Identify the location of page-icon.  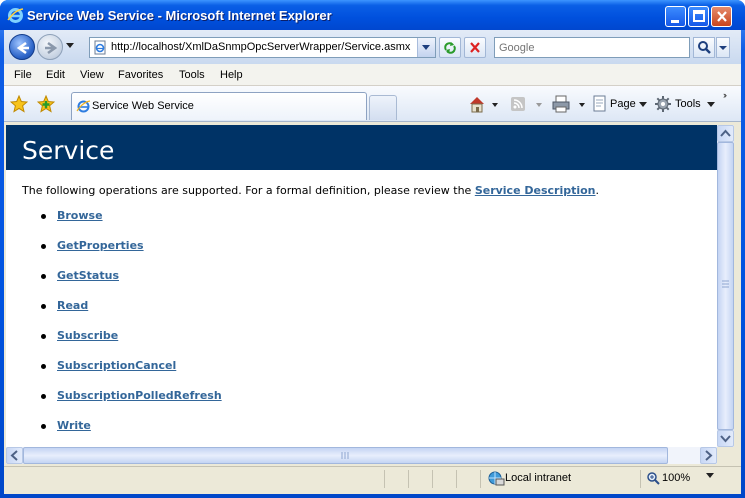
(599, 103).